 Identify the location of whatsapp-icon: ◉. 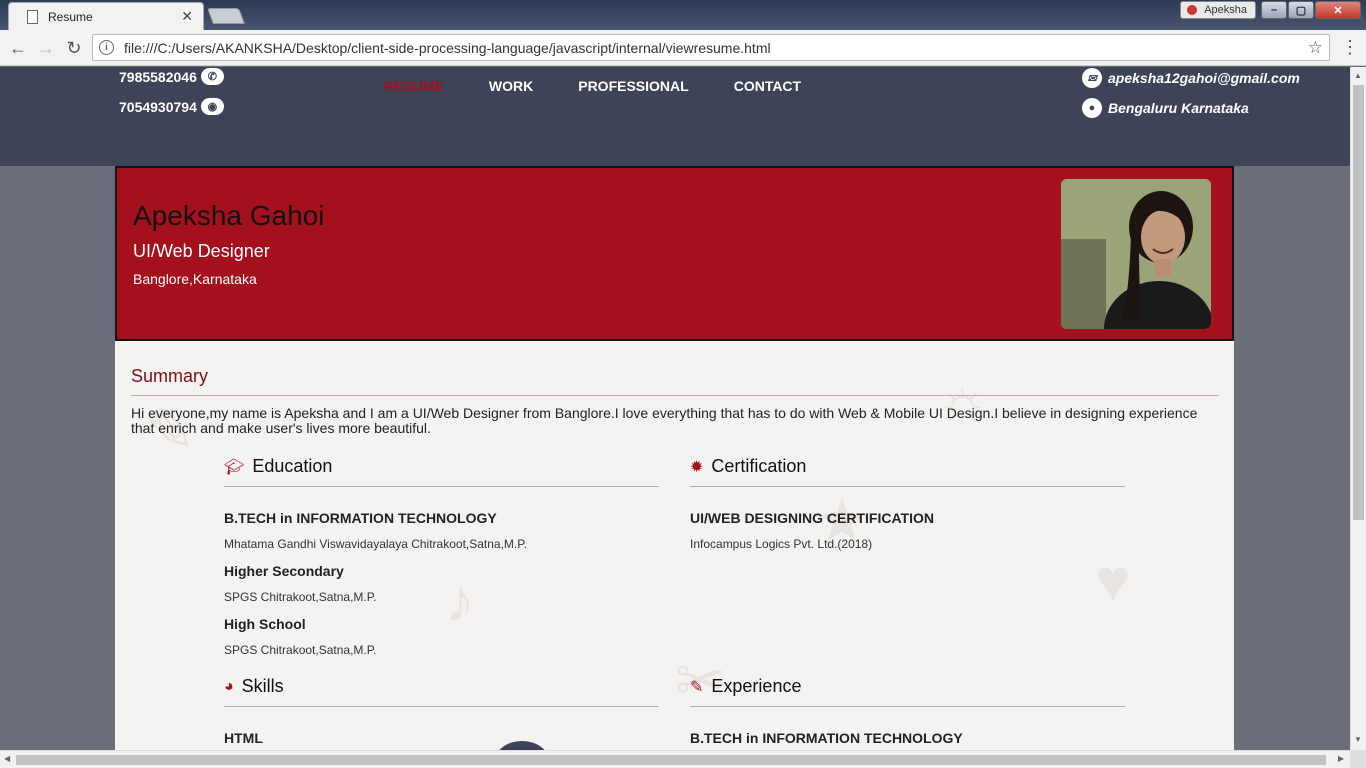
(212, 106).